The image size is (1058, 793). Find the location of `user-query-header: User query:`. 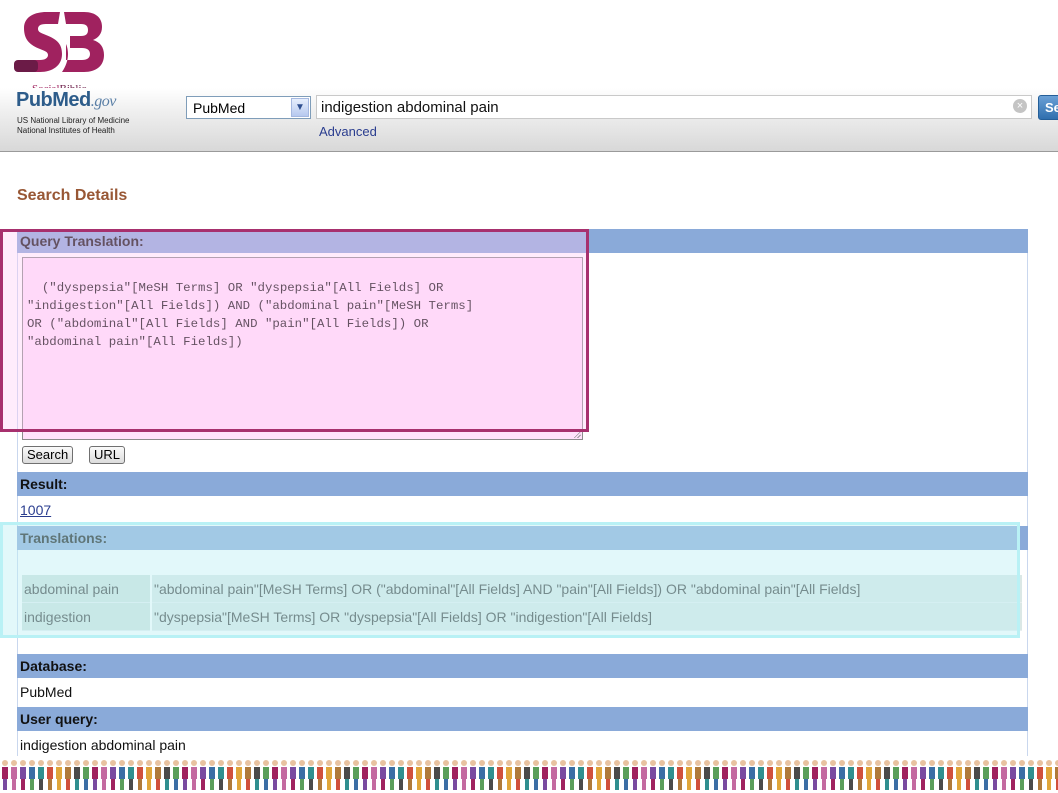

user-query-header: User query: is located at coordinates (522, 719).